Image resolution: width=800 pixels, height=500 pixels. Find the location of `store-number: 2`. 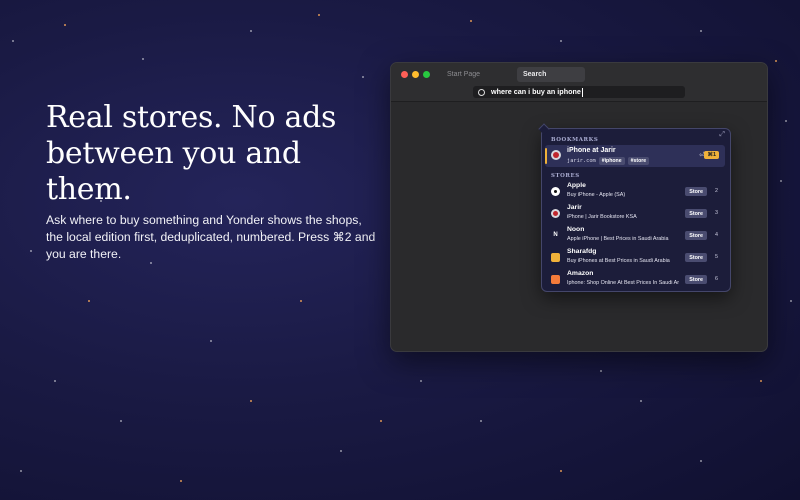

store-number: 2 is located at coordinates (716, 191).